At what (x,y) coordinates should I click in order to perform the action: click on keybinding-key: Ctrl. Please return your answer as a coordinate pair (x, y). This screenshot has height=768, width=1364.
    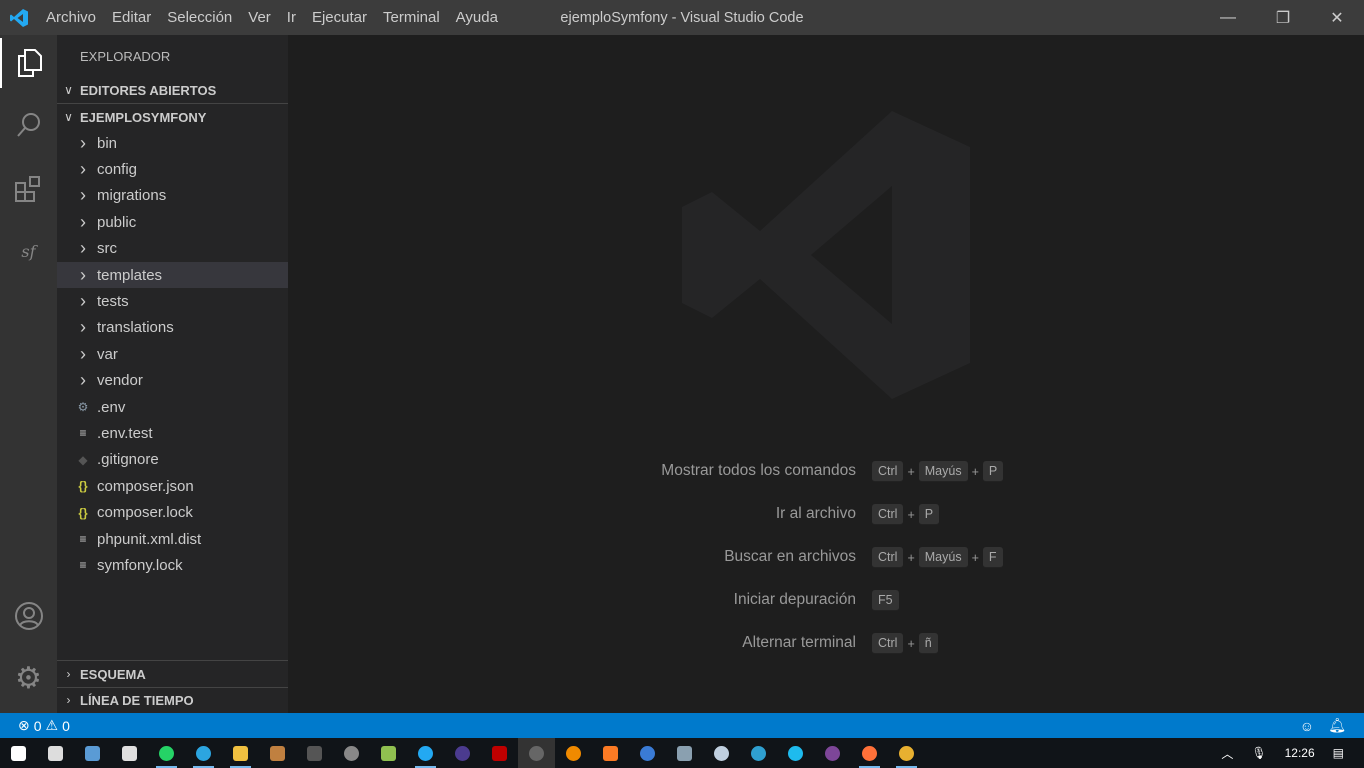
    Looking at the image, I should click on (888, 471).